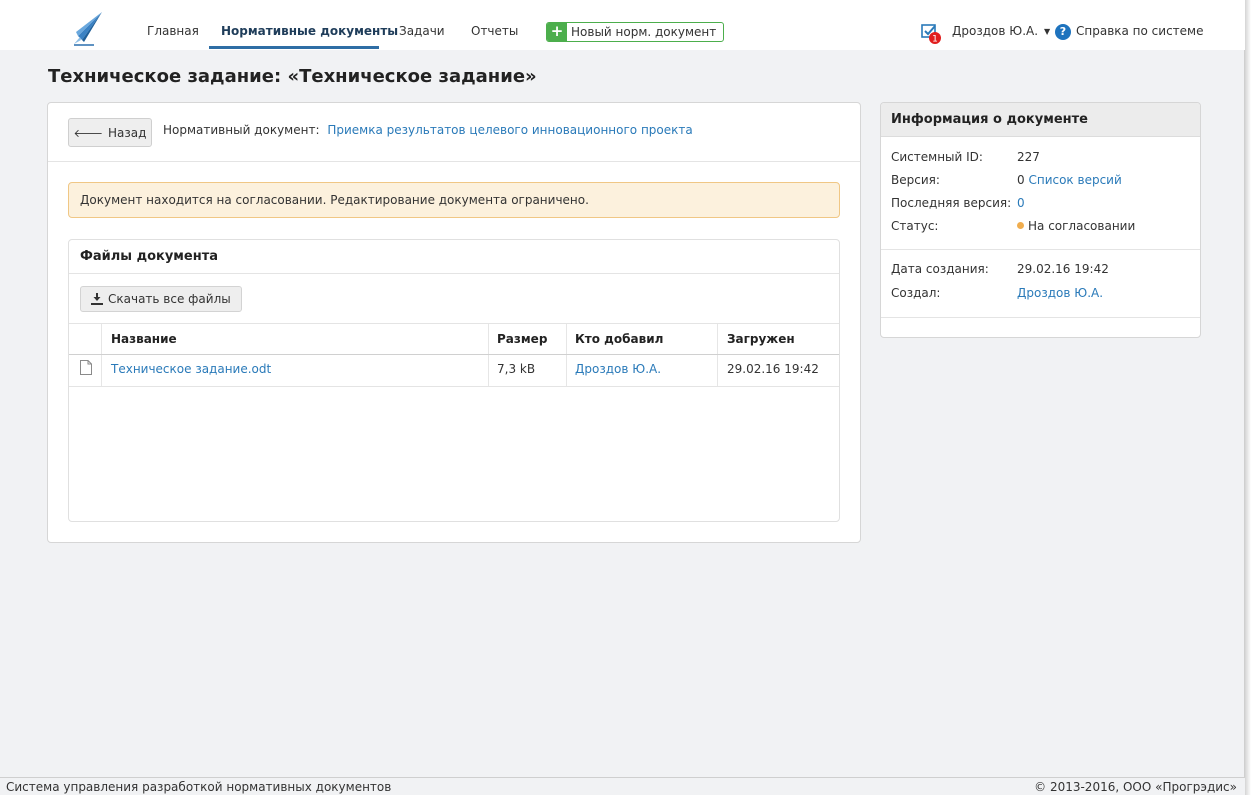 The width and height of the screenshot is (1251, 795). Describe the element at coordinates (516, 369) in the screenshot. I see `file-size: 7,3 kB` at that location.